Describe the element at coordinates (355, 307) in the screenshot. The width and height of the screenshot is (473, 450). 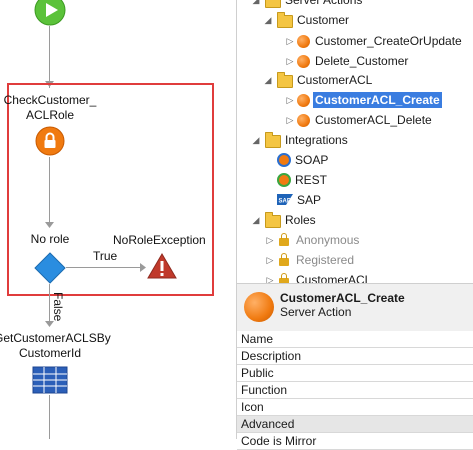
I see `properties-header: CustomerACL_Create Server Action` at that location.